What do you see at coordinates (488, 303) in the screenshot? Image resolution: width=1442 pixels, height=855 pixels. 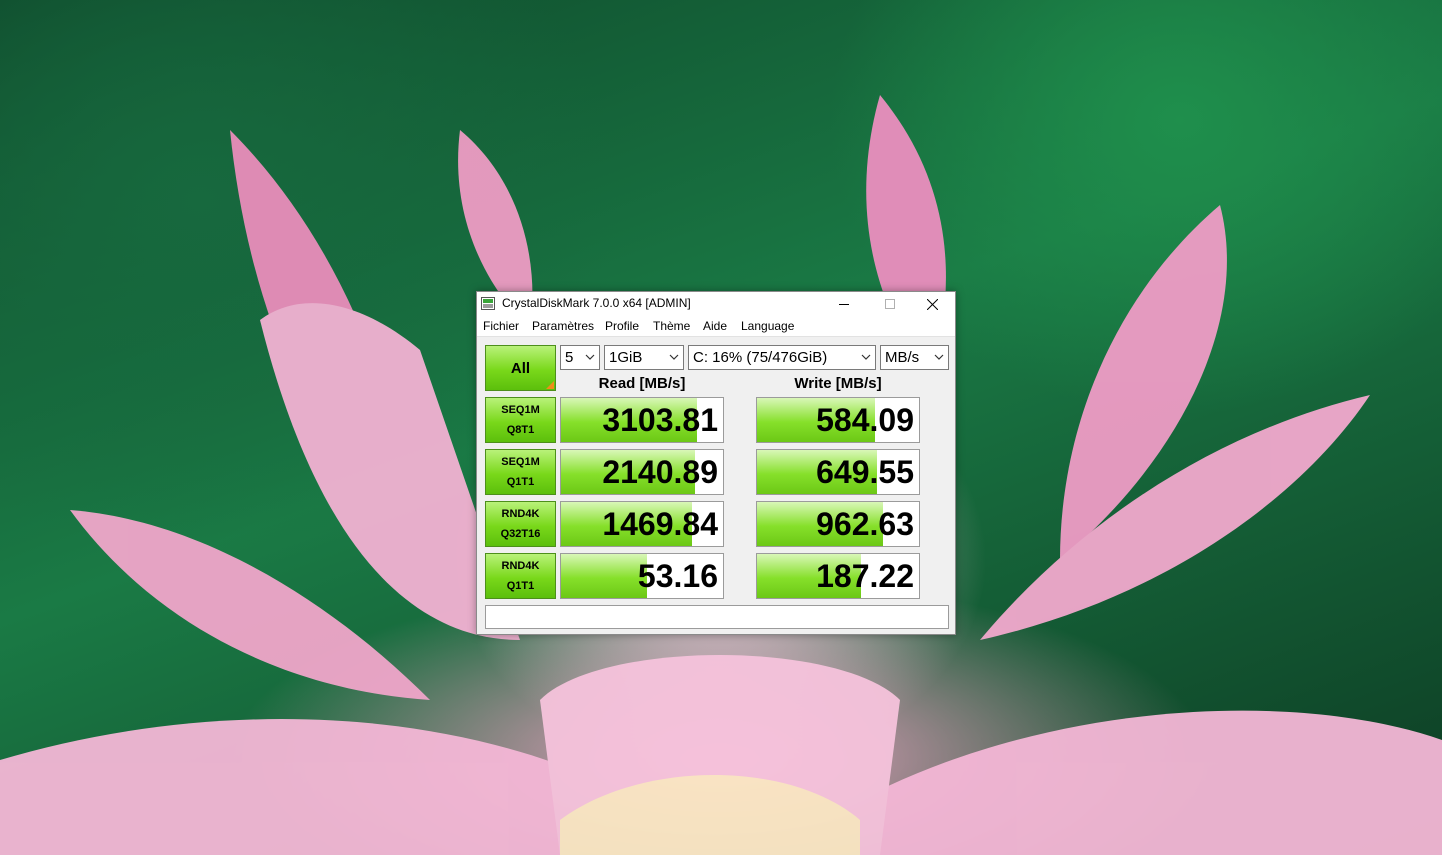 I see `app-icon` at bounding box center [488, 303].